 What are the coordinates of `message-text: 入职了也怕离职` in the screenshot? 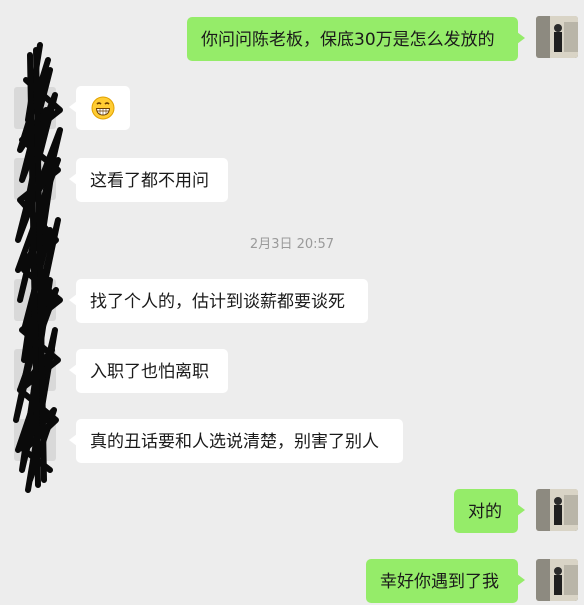 It's located at (149, 372).